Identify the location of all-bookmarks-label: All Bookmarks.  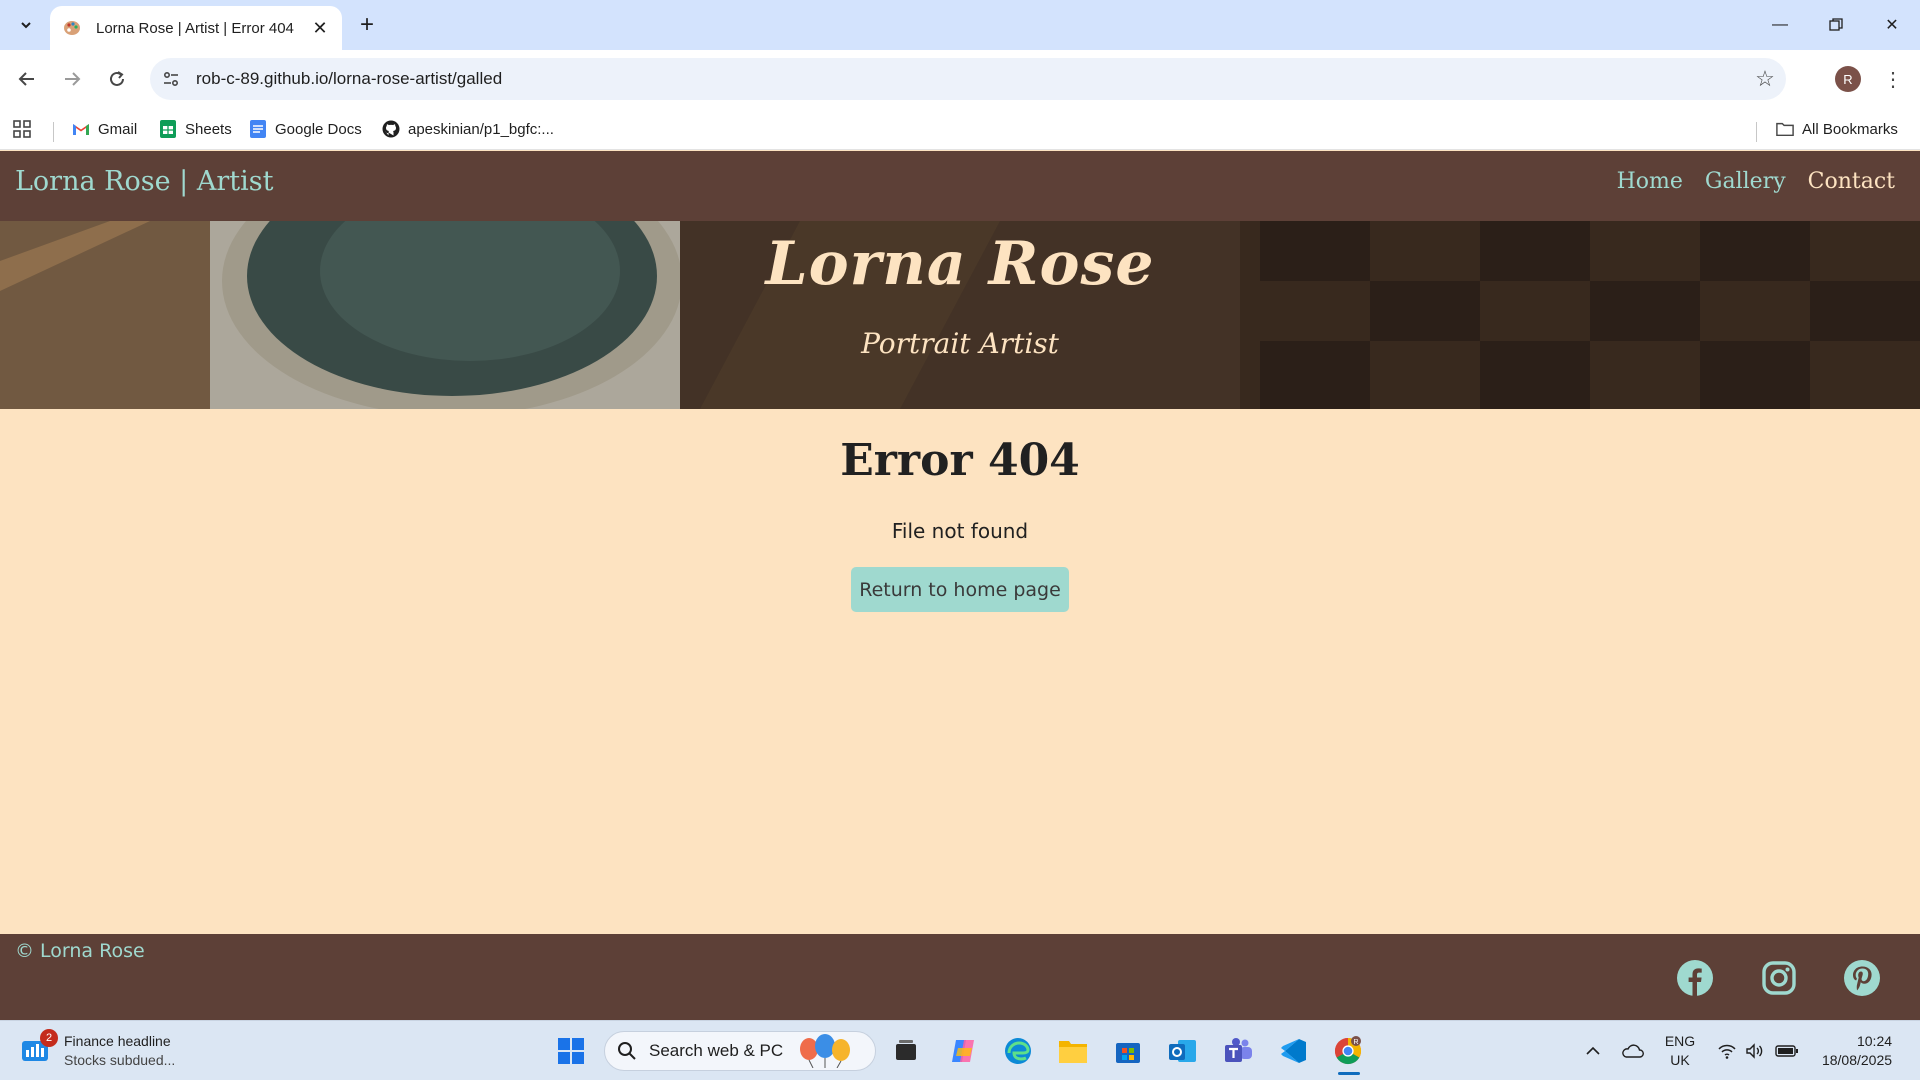
(1850, 129).